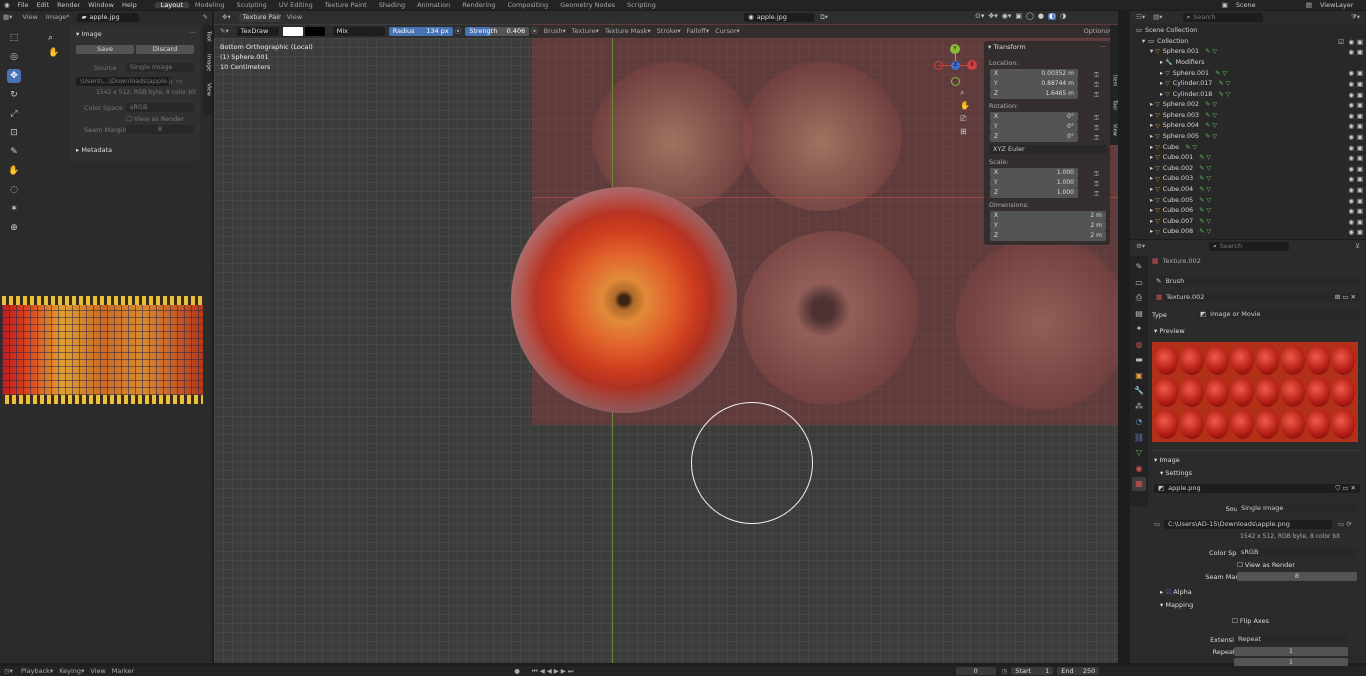  What do you see at coordinates (1357, 246) in the screenshot?
I see `pin-icon: ⊻` at bounding box center [1357, 246].